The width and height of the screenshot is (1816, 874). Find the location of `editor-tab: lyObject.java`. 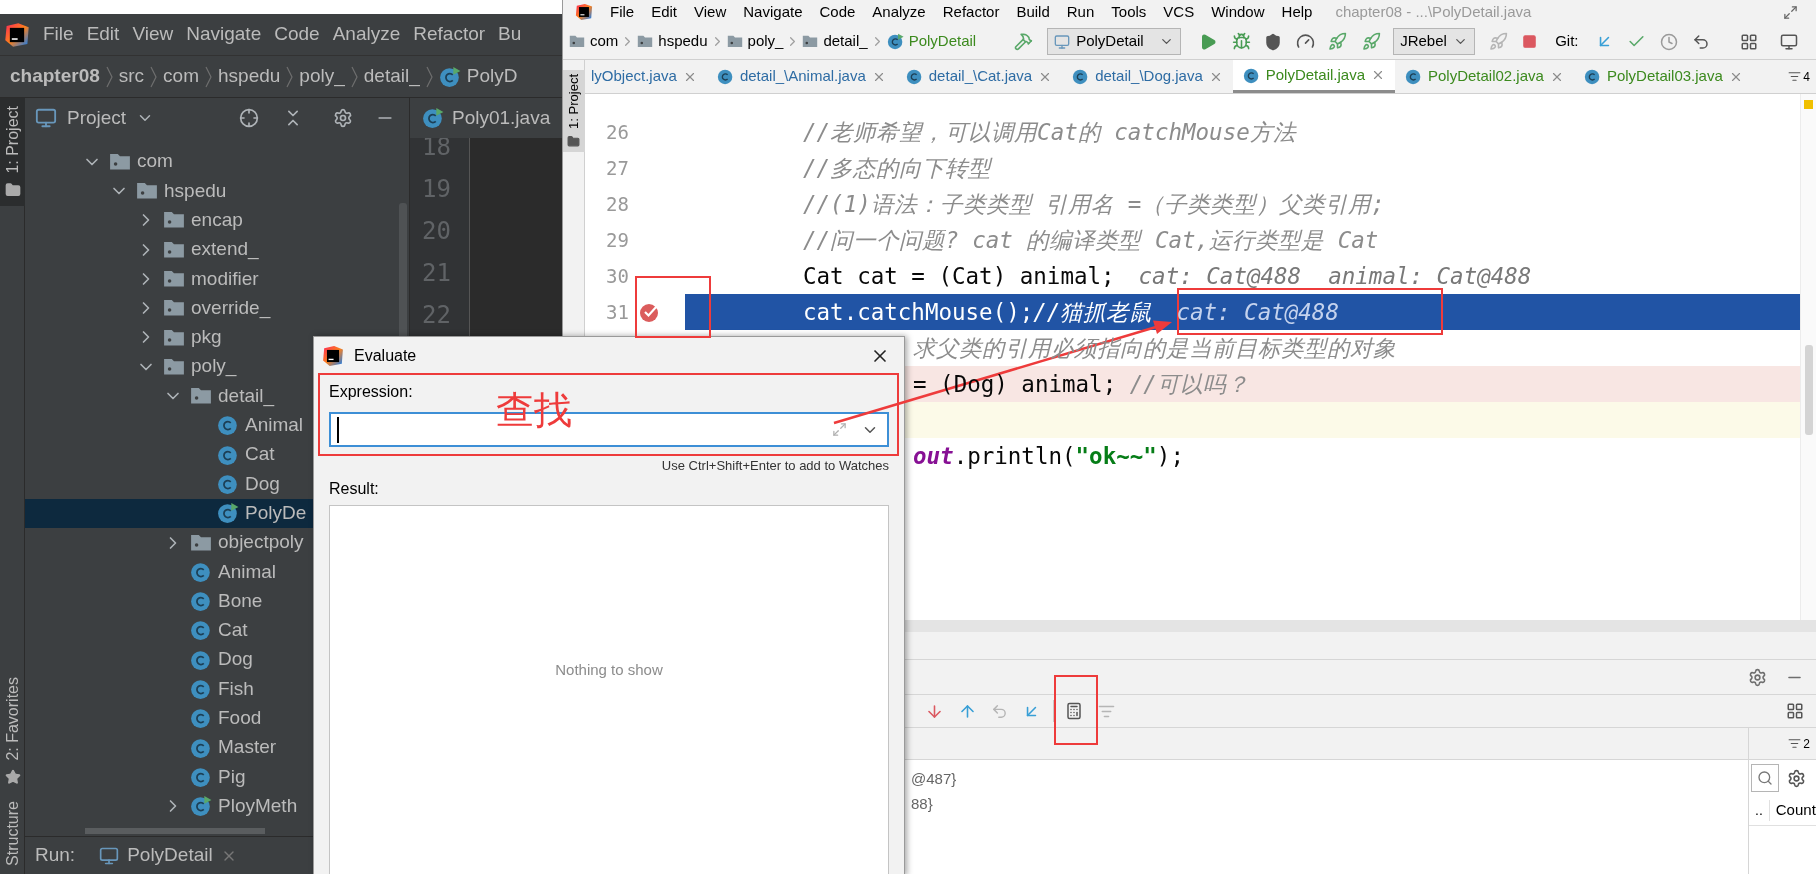

editor-tab: lyObject.java is located at coordinates (646, 76).